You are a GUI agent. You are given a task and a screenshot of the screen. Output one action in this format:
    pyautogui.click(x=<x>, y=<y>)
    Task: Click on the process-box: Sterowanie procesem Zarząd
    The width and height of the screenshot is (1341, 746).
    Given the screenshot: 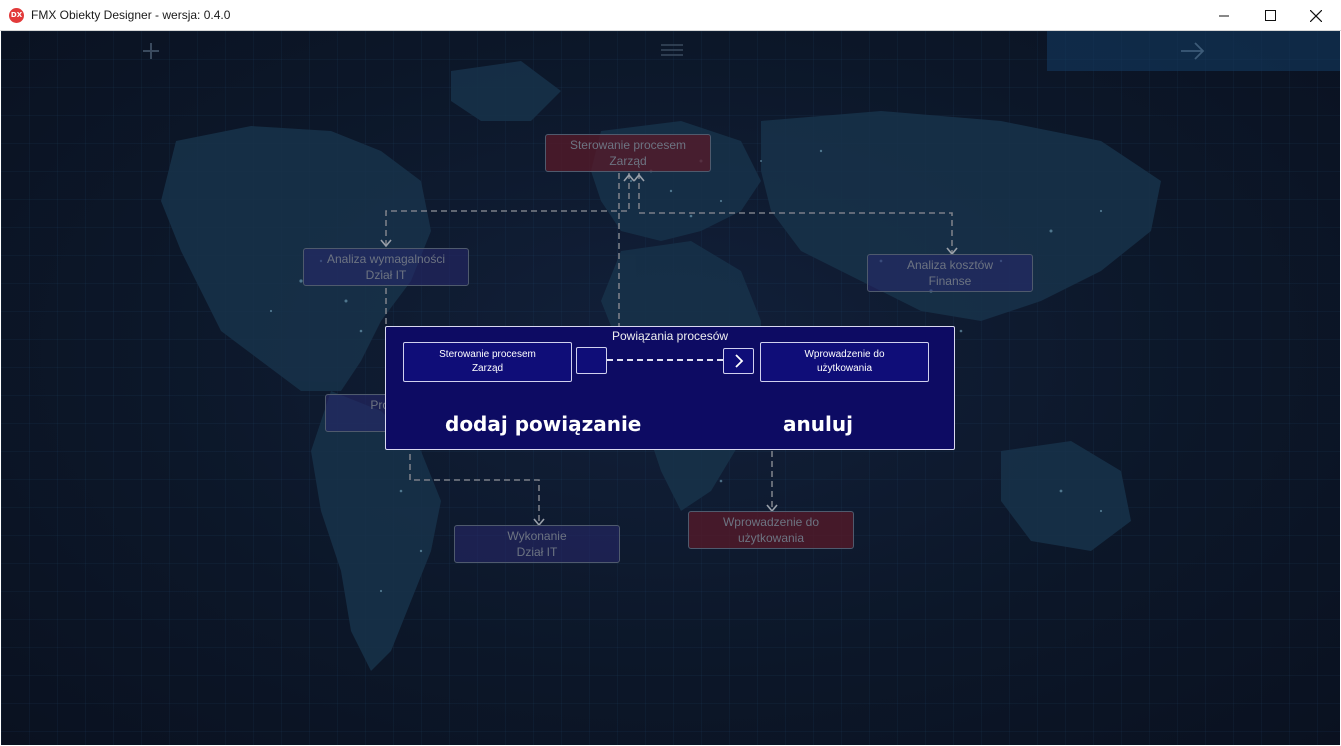 What is the action you would take?
    pyautogui.click(x=628, y=153)
    